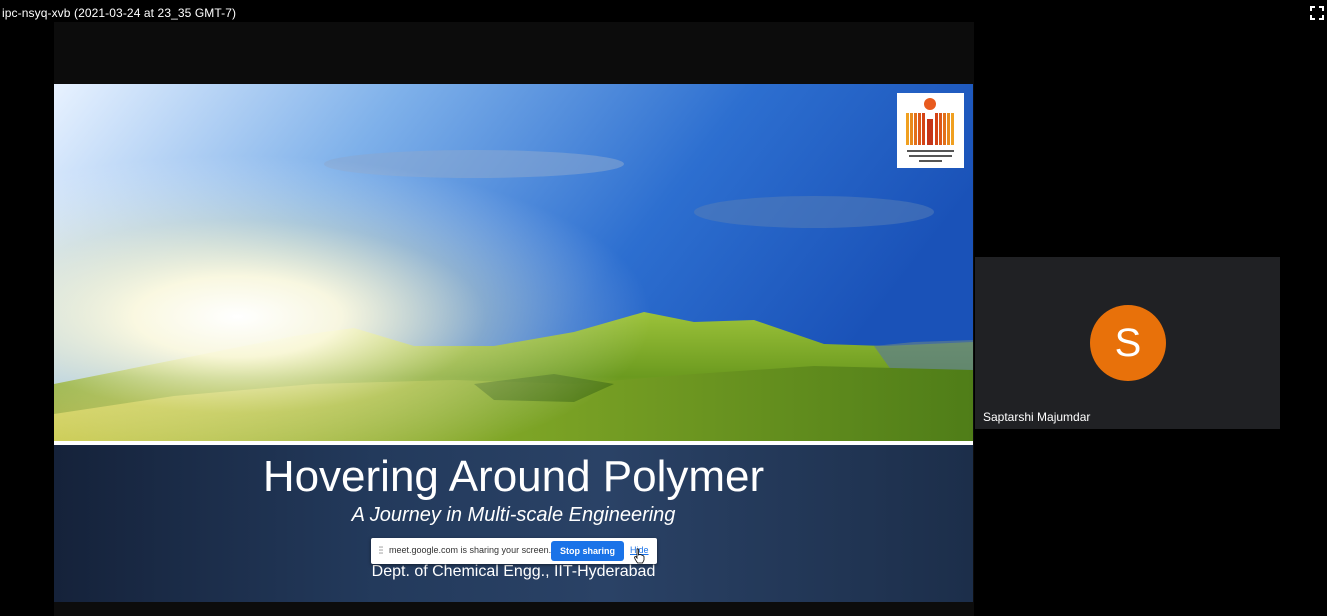 This screenshot has height=616, width=1327. Describe the element at coordinates (587, 551) in the screenshot. I see `stop-sharing-button: Stop sharing` at that location.